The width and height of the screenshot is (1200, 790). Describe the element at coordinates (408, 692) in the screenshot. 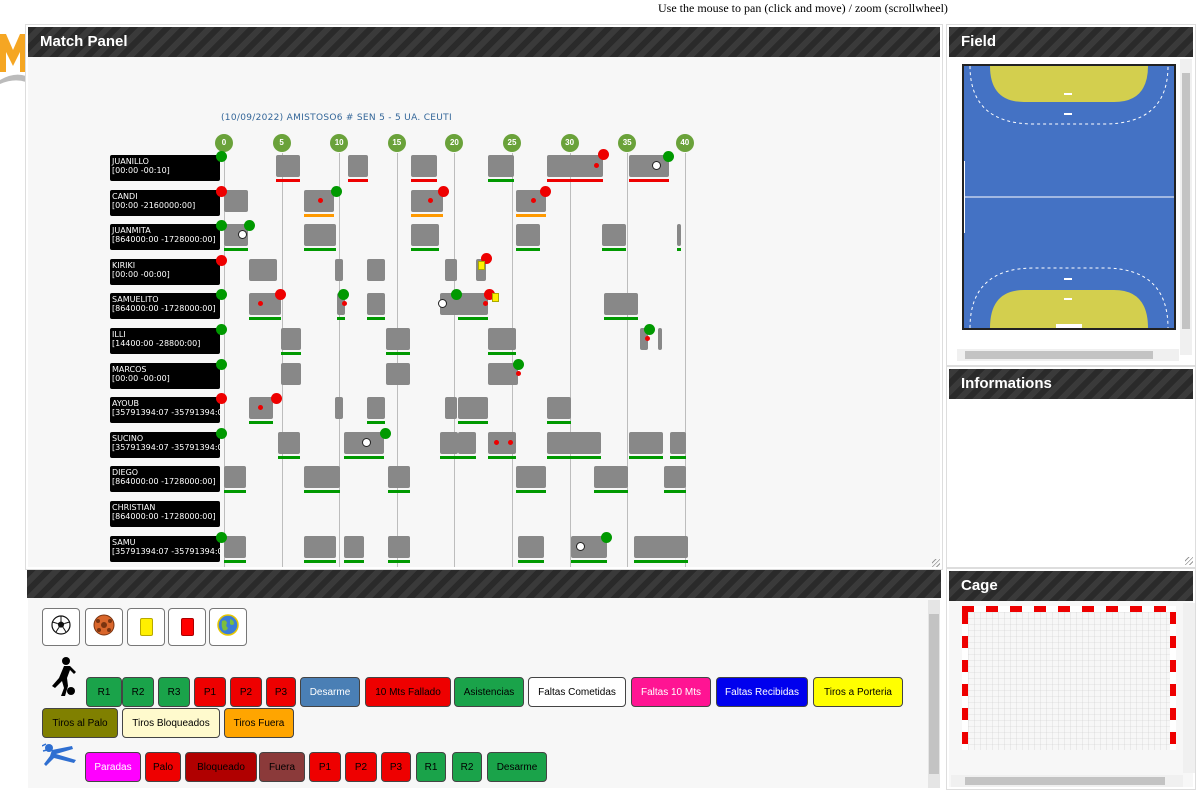

I see `player-action-button: 10 Mts Fallado` at that location.